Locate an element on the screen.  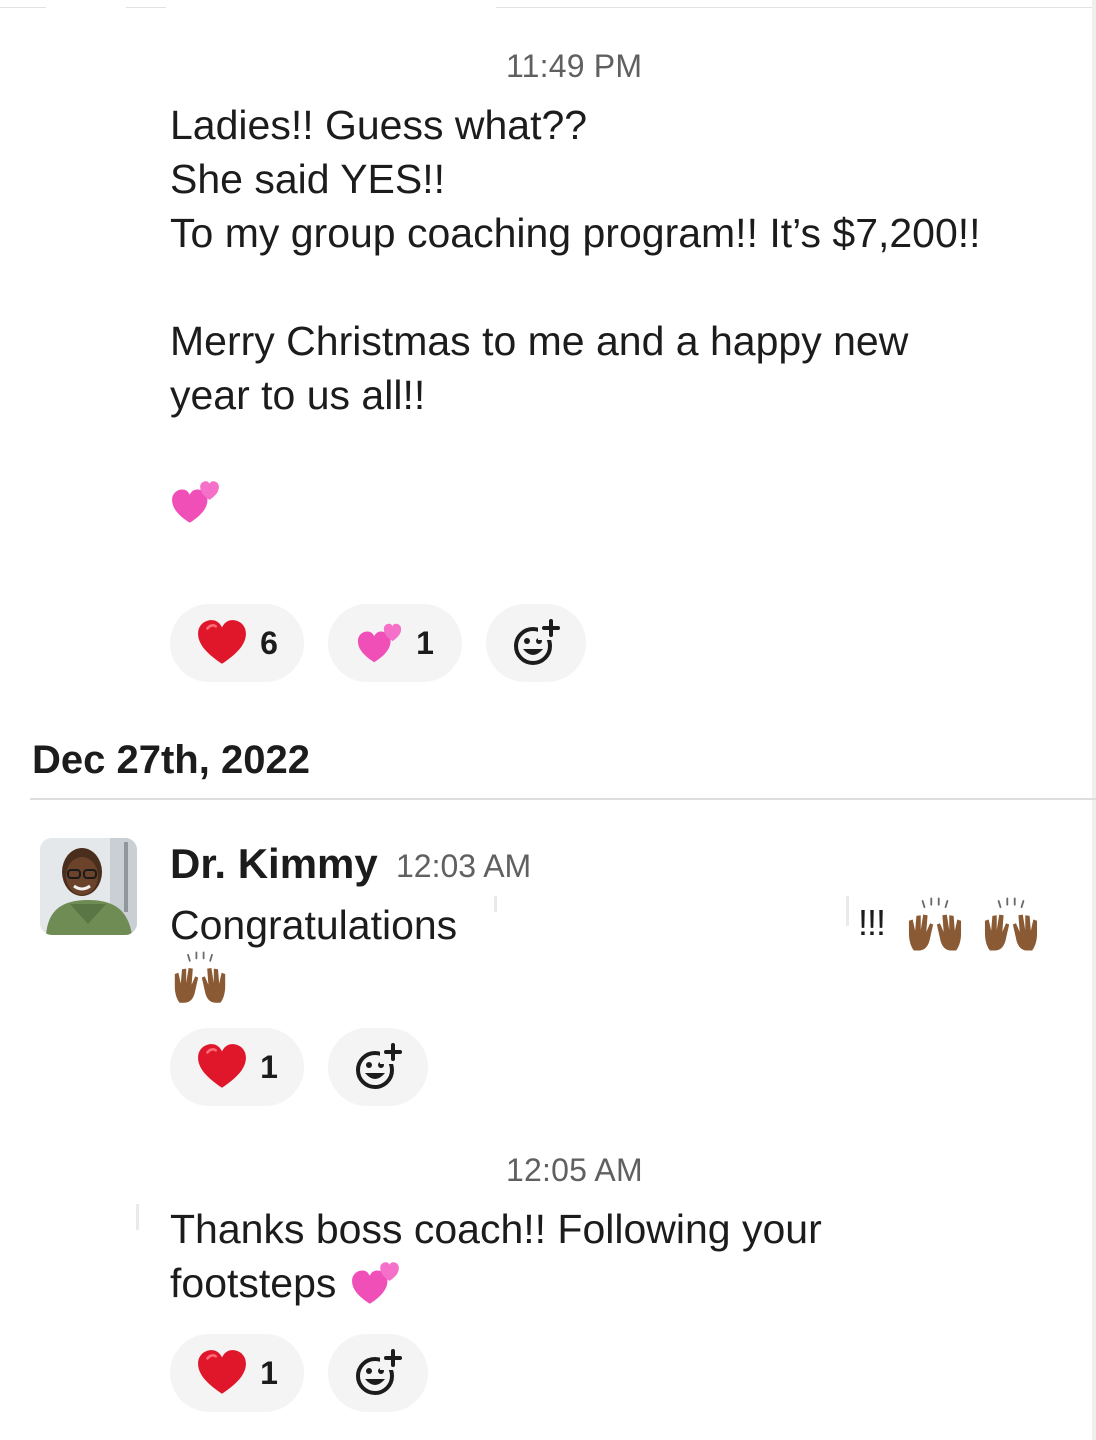
reaction-count: 6 is located at coordinates (269, 642).